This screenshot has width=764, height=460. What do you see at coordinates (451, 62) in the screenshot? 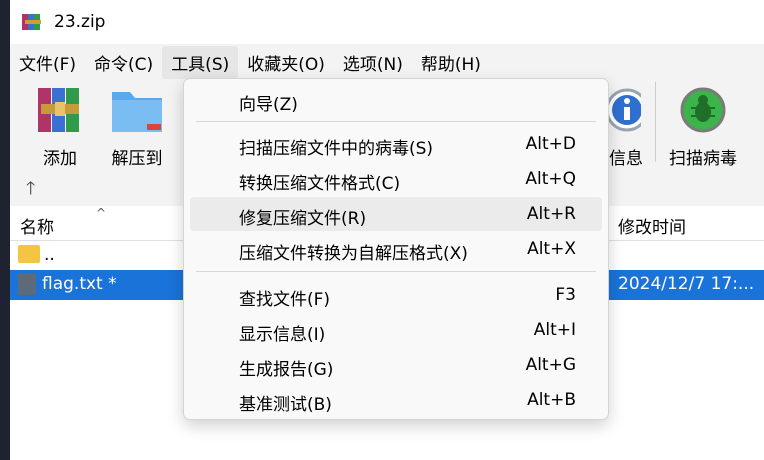
I see `menu-help: 帮助(H)` at bounding box center [451, 62].